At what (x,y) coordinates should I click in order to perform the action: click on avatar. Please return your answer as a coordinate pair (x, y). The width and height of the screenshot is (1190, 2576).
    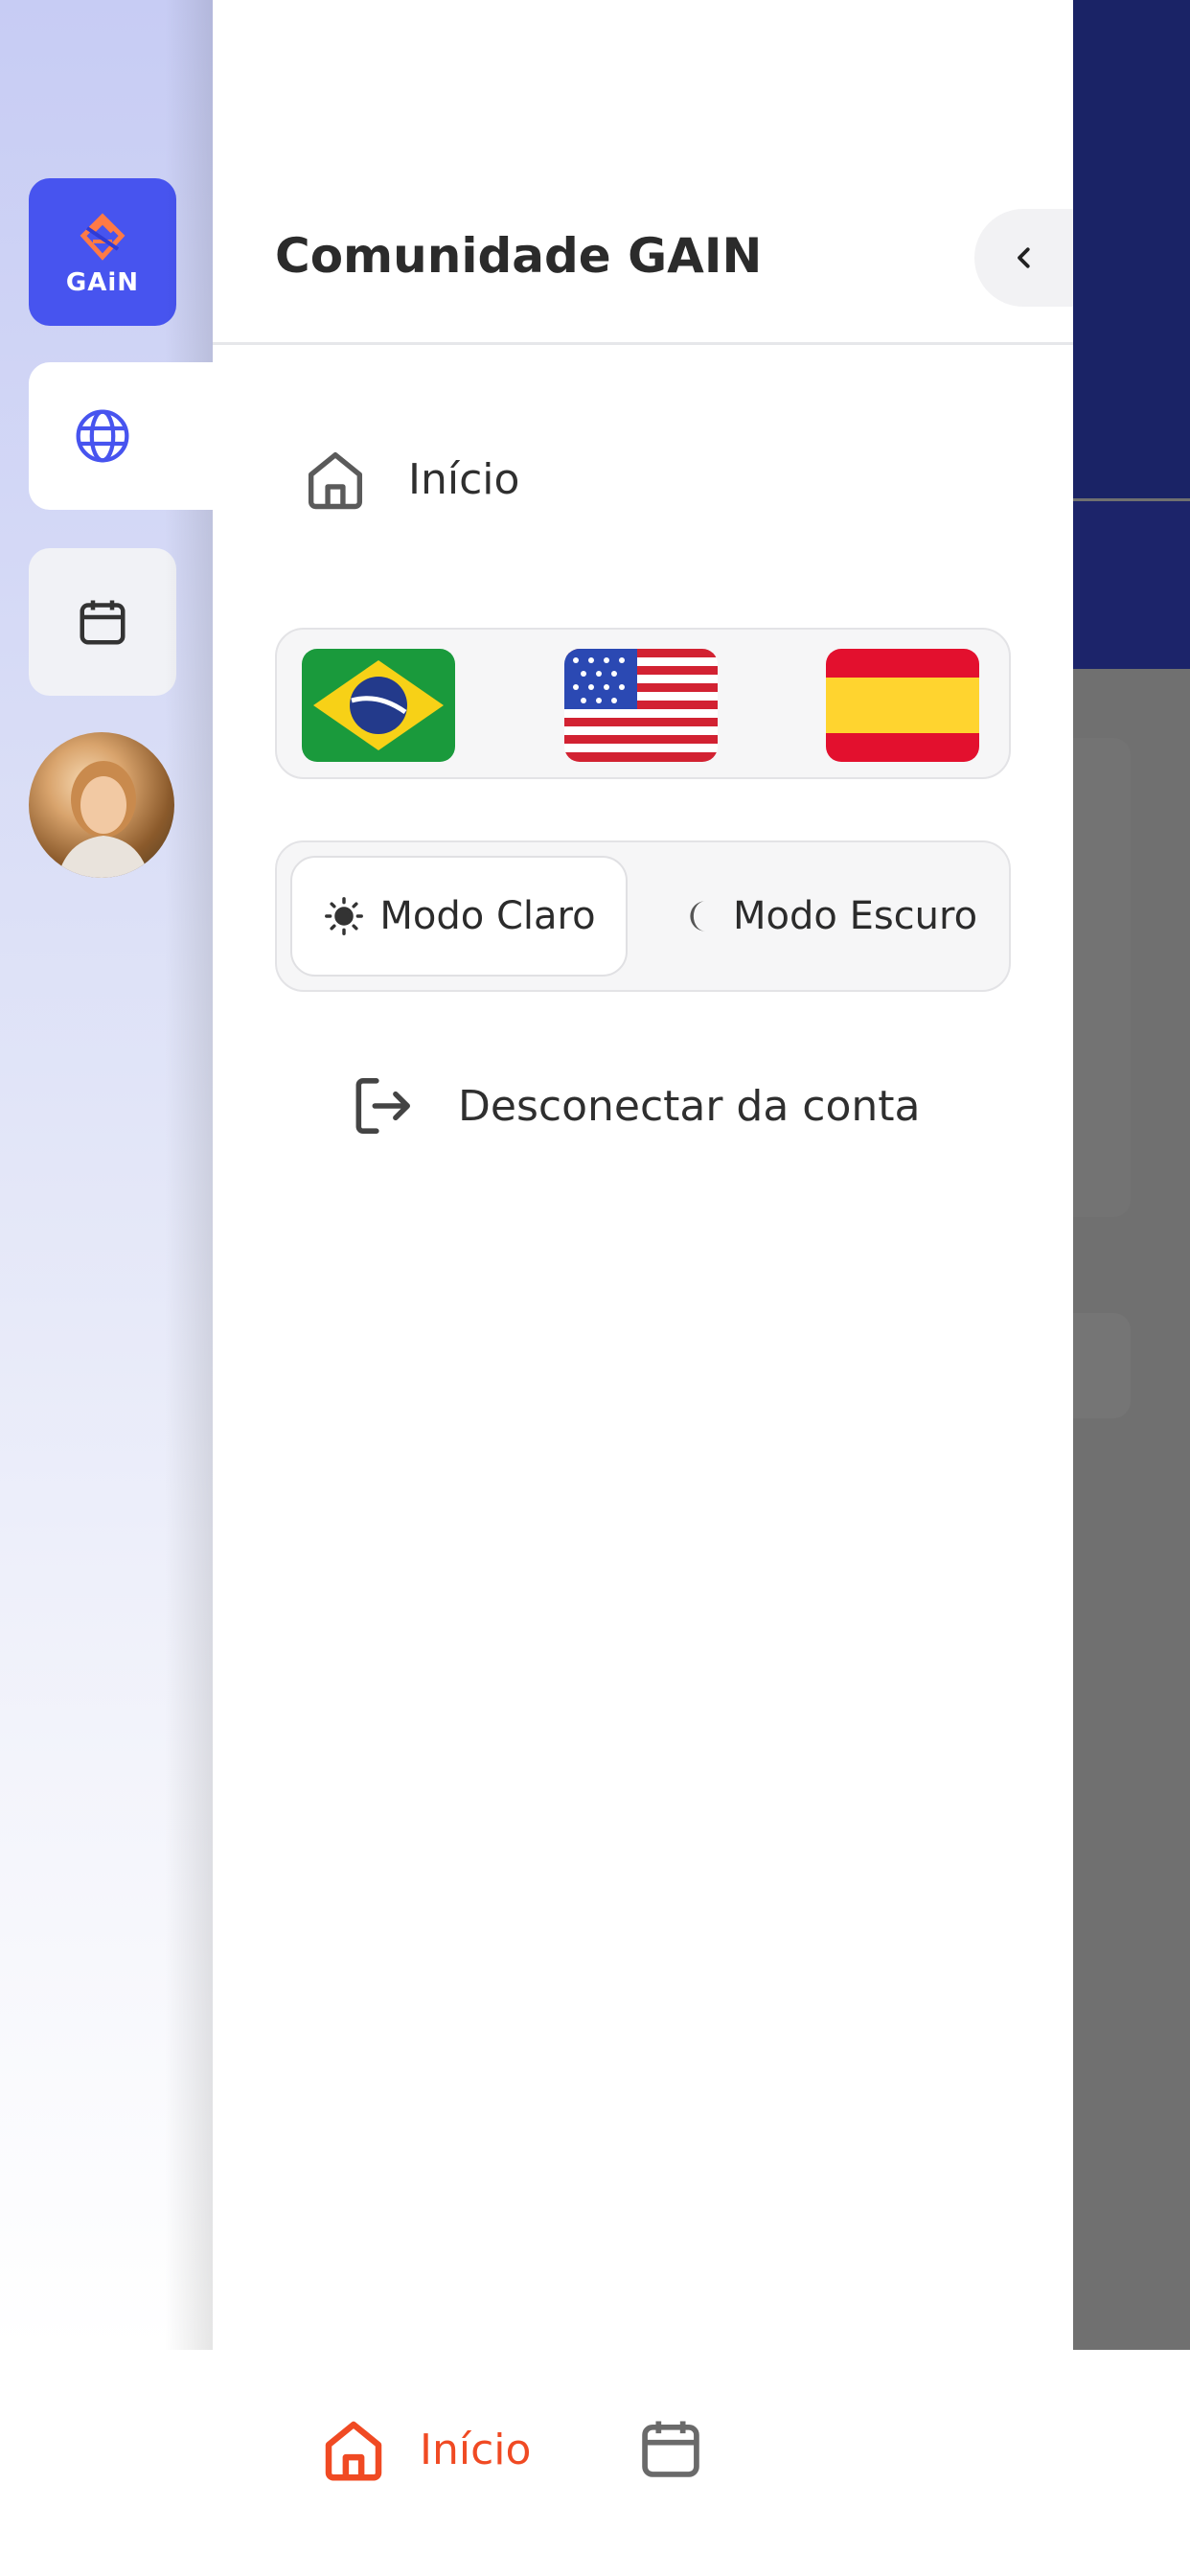
    Looking at the image, I should click on (101, 805).